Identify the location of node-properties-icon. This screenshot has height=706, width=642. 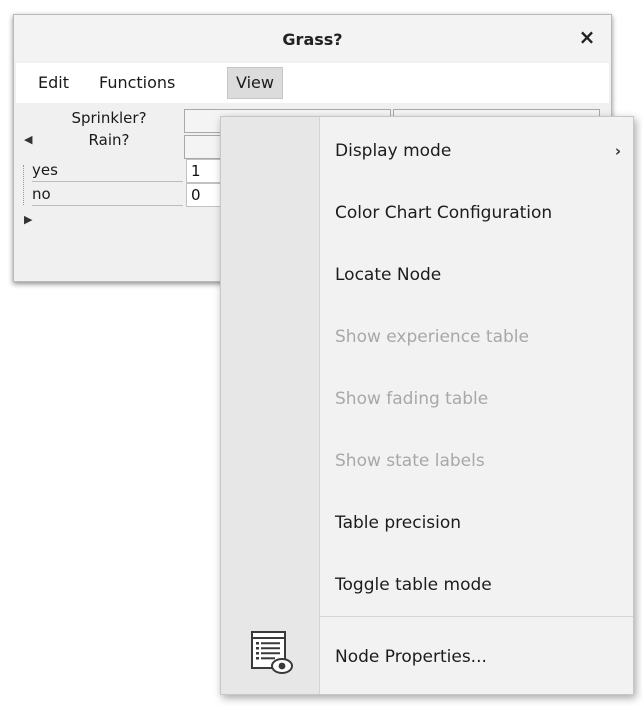
(272, 652).